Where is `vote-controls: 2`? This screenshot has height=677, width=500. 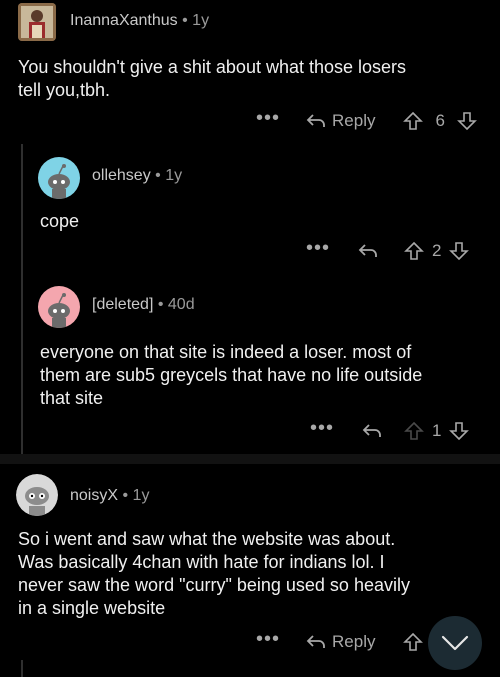
vote-controls: 2 is located at coordinates (437, 251).